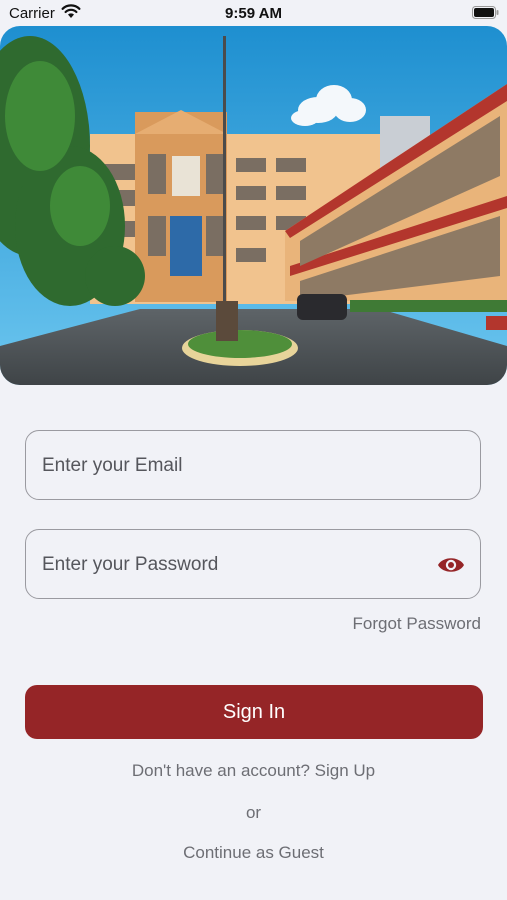  What do you see at coordinates (254, 712) in the screenshot?
I see `sign-in-button: Sign In` at bounding box center [254, 712].